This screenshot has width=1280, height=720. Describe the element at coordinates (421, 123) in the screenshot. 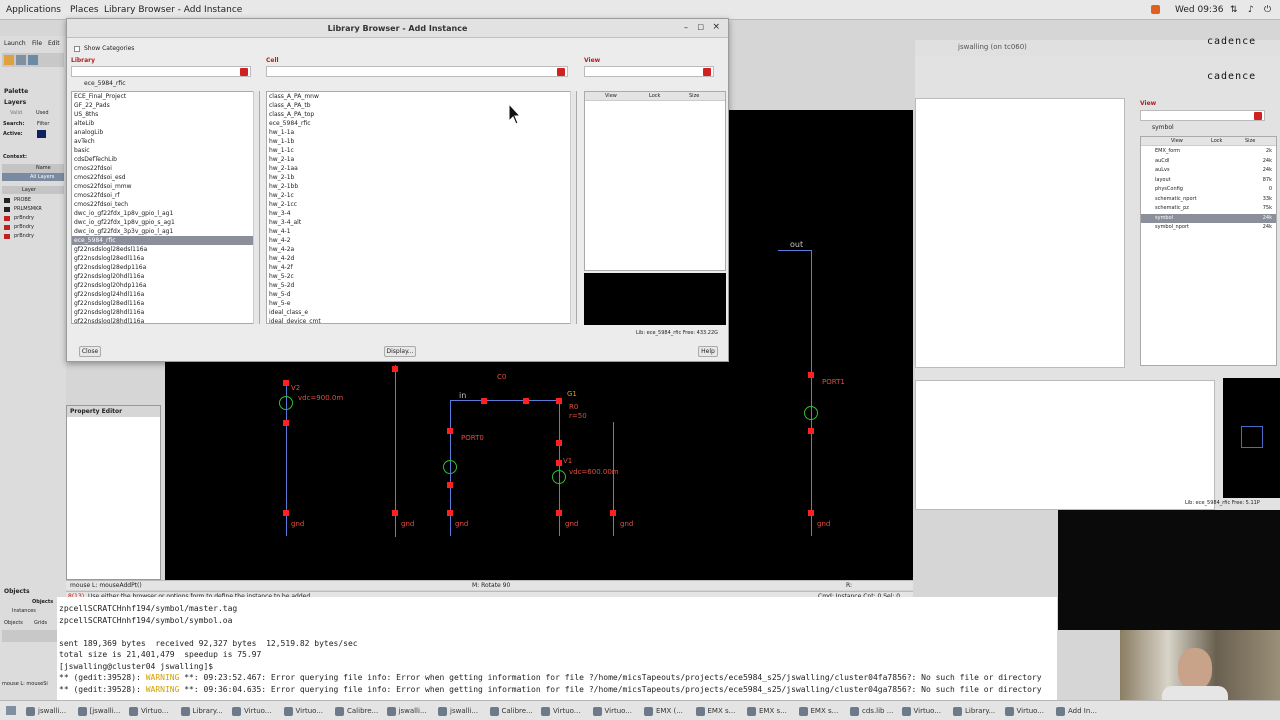

I see `cell-item: ece_5984_rfic` at that location.